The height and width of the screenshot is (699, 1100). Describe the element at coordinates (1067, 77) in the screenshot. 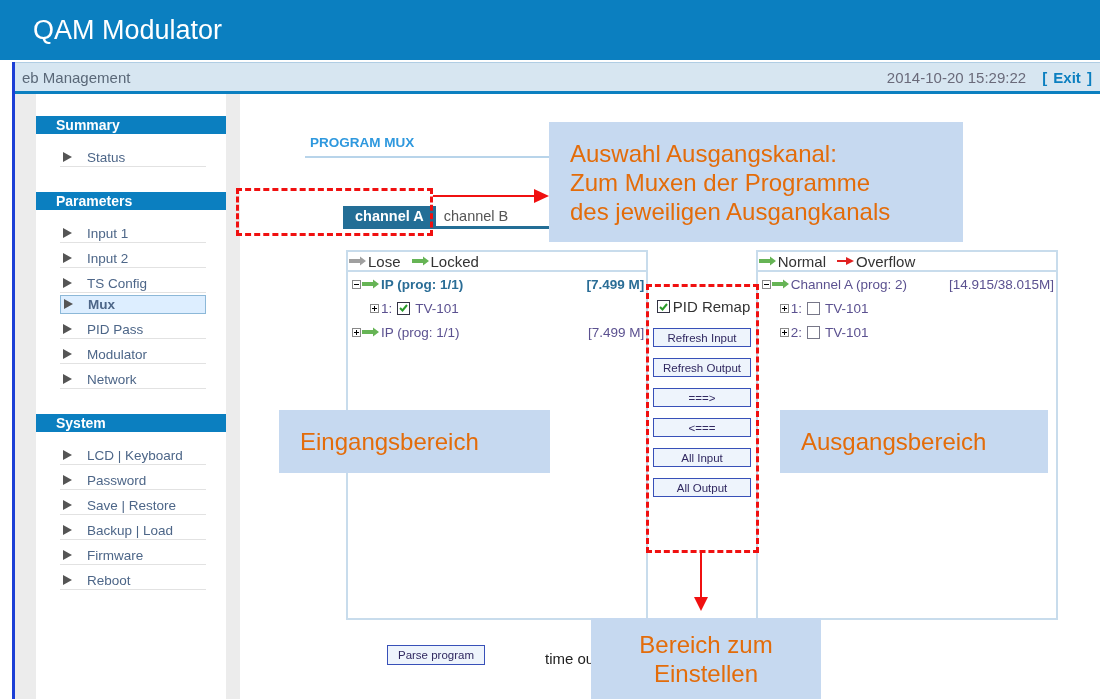

I see `exit-link: [ Exit ]` at that location.